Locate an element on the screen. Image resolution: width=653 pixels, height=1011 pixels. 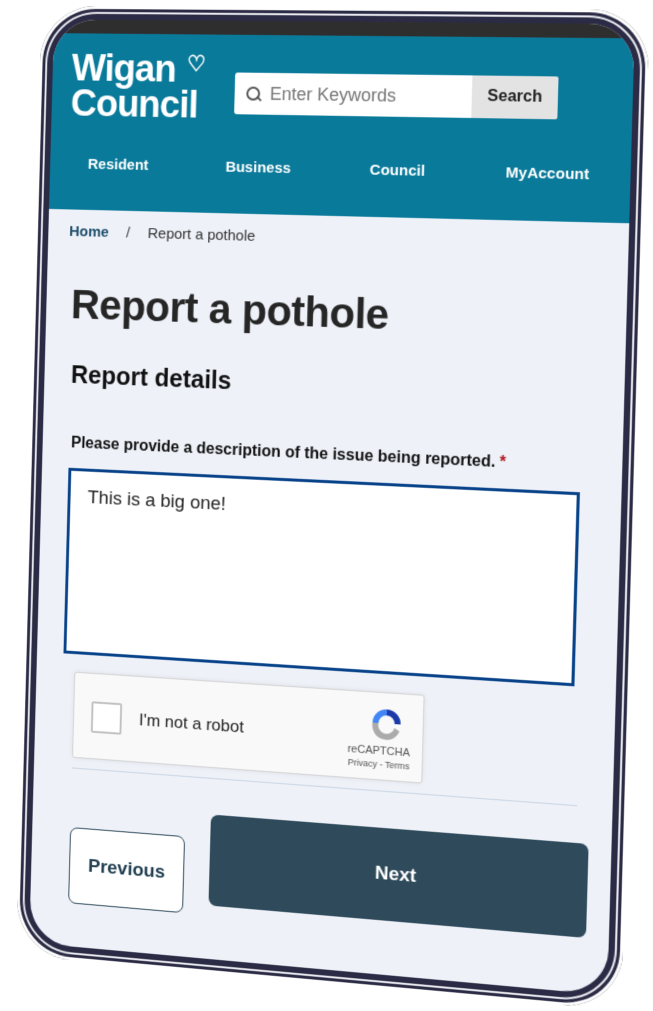
recaptcha-privacy-terms-links: Privacy - Terms is located at coordinates (378, 764).